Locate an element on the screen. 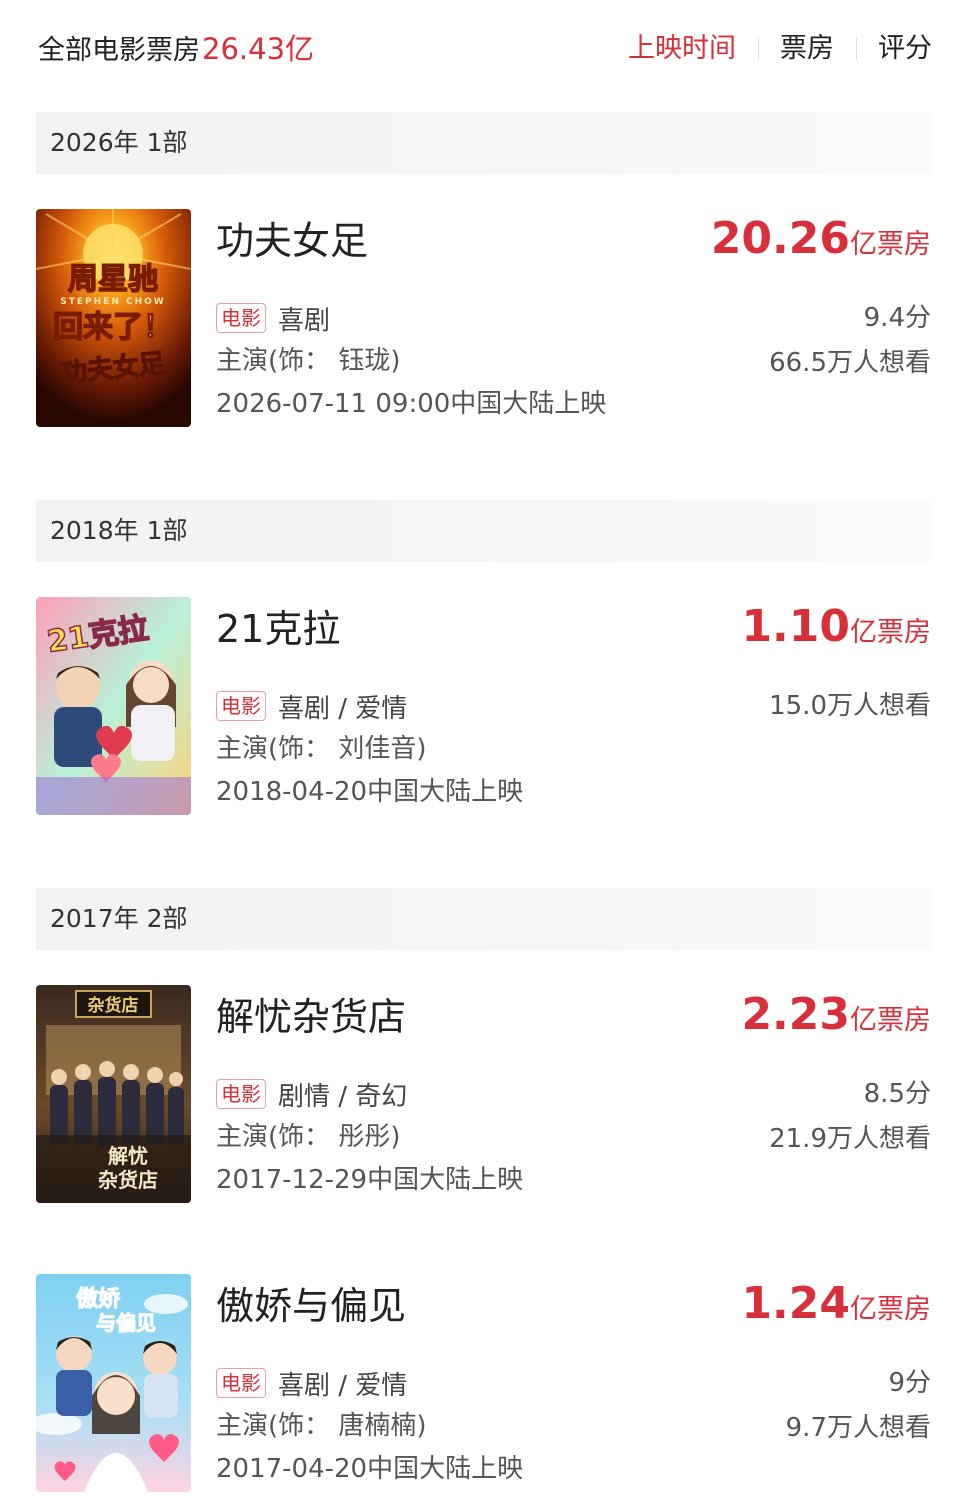  couple-hearts-poster-art: 21克拉 is located at coordinates (113, 706).